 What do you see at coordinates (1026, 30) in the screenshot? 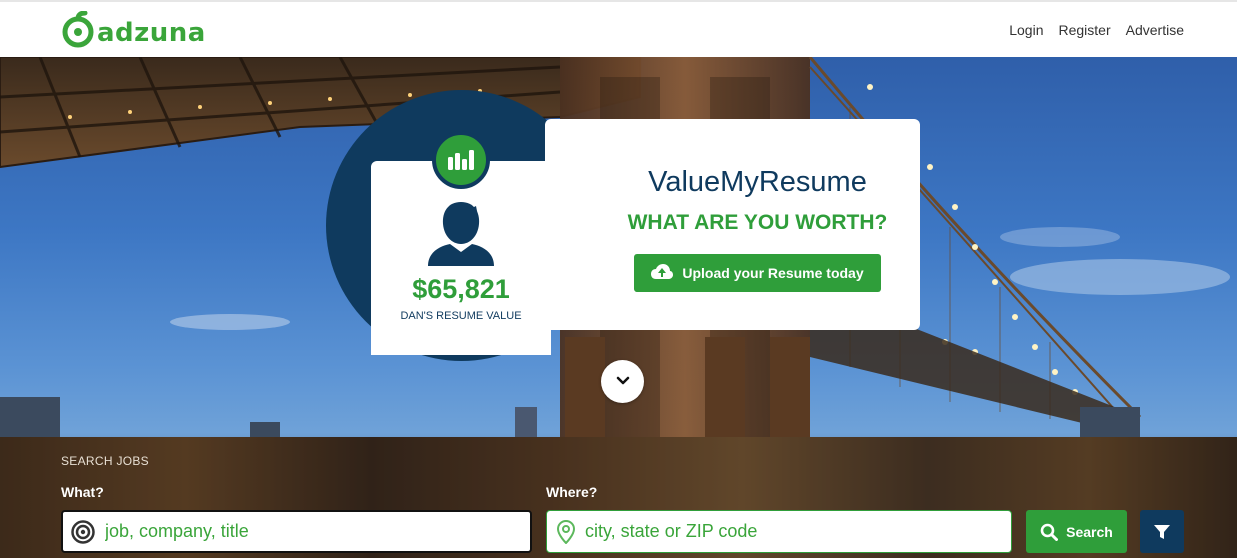
I see `nav-login: Login` at bounding box center [1026, 30].